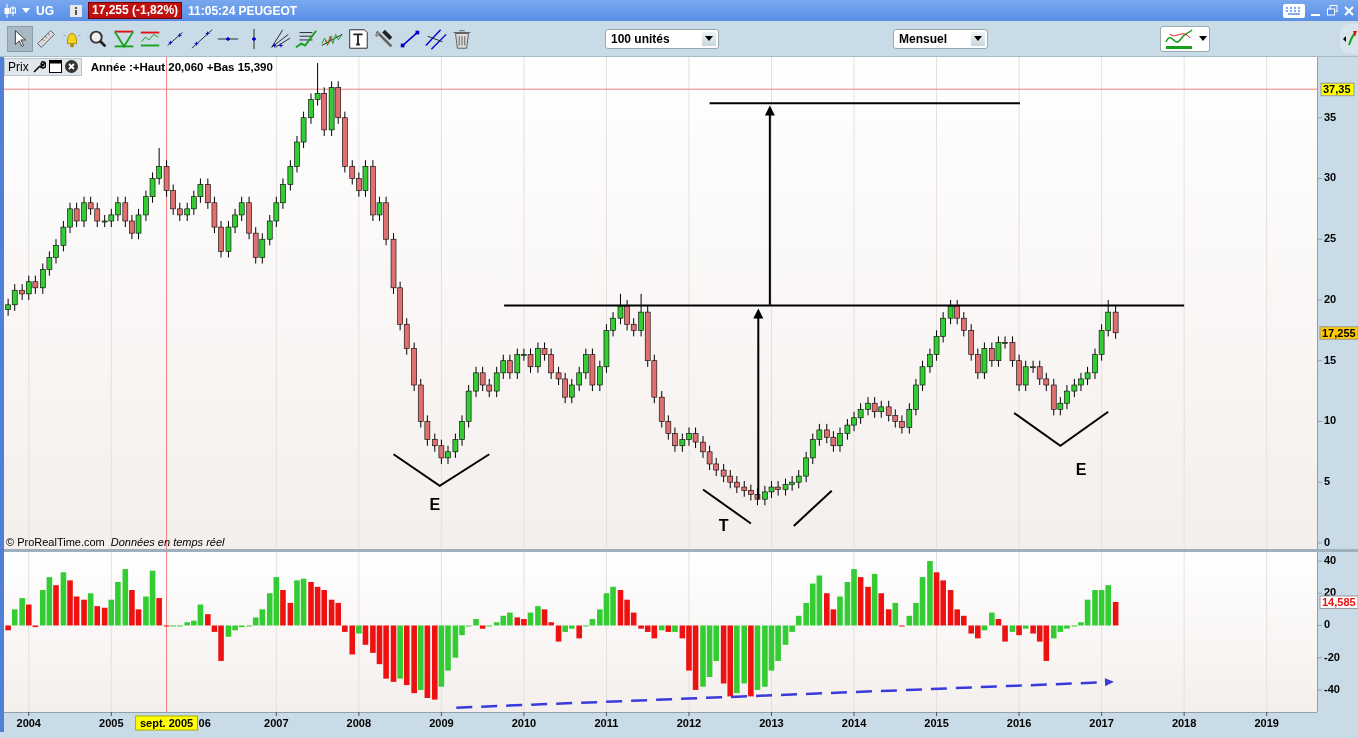  Describe the element at coordinates (854, 723) in the screenshot. I see `axis-label: 2014` at that location.